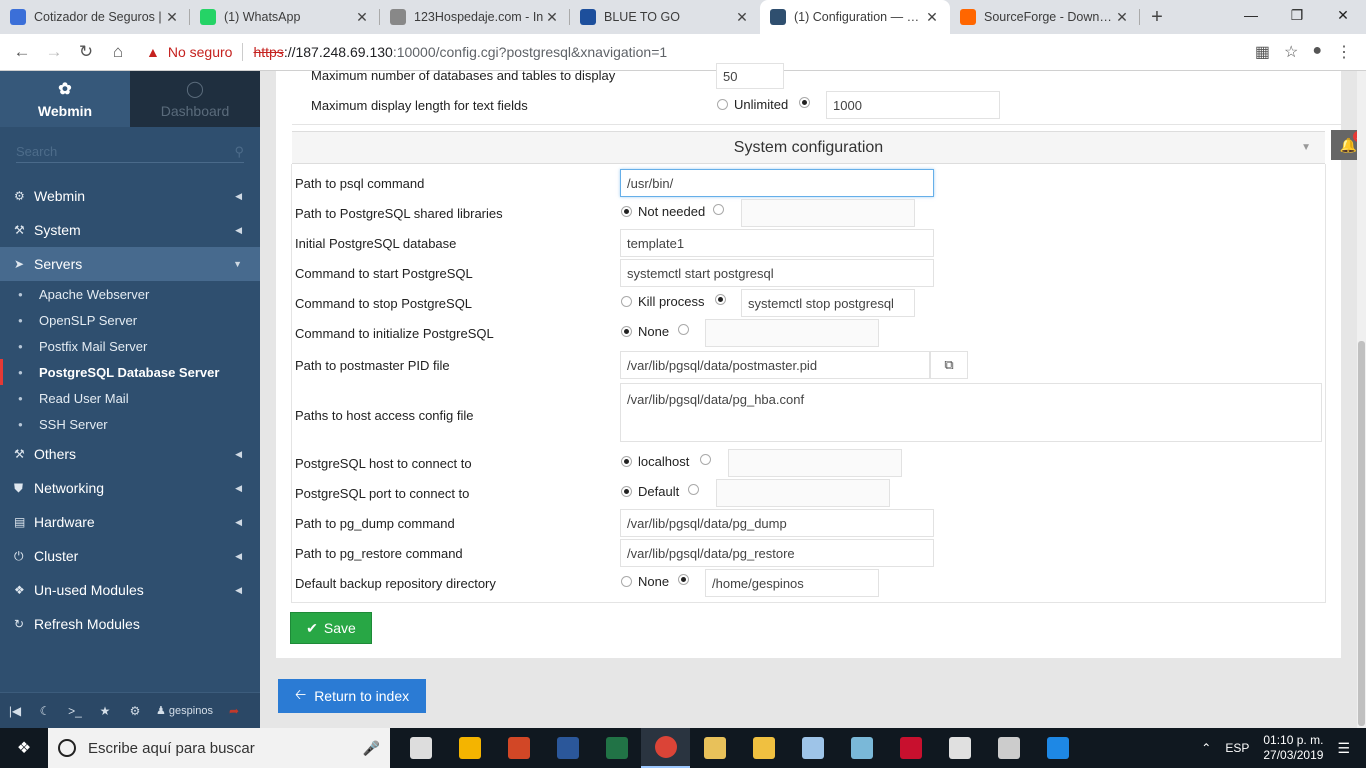 The image size is (1366, 768). What do you see at coordinates (1262, 52) in the screenshot?
I see `translate-icon: ▦` at bounding box center [1262, 52].